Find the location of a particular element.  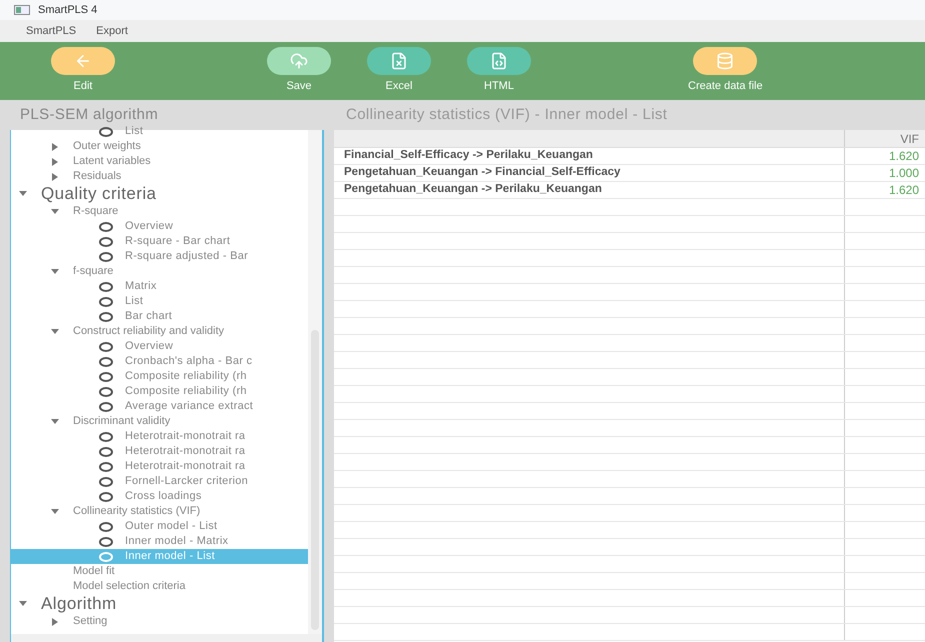

tree-item: Inner model - Matrix is located at coordinates (159, 541).